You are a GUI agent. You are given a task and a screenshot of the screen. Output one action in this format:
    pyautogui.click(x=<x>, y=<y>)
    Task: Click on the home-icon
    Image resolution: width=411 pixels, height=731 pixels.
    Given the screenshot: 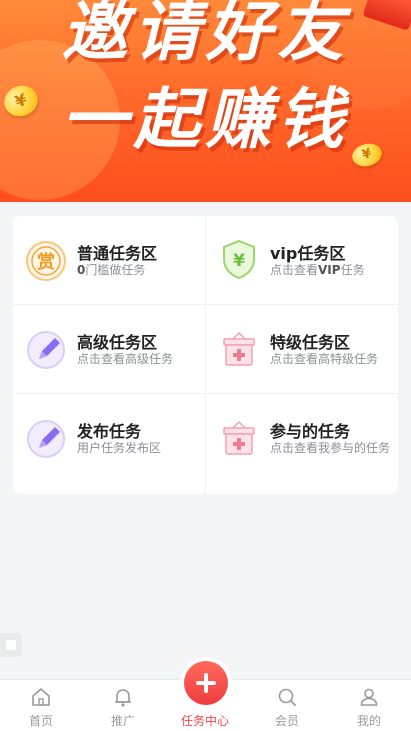 What is the action you would take?
    pyautogui.click(x=41, y=697)
    